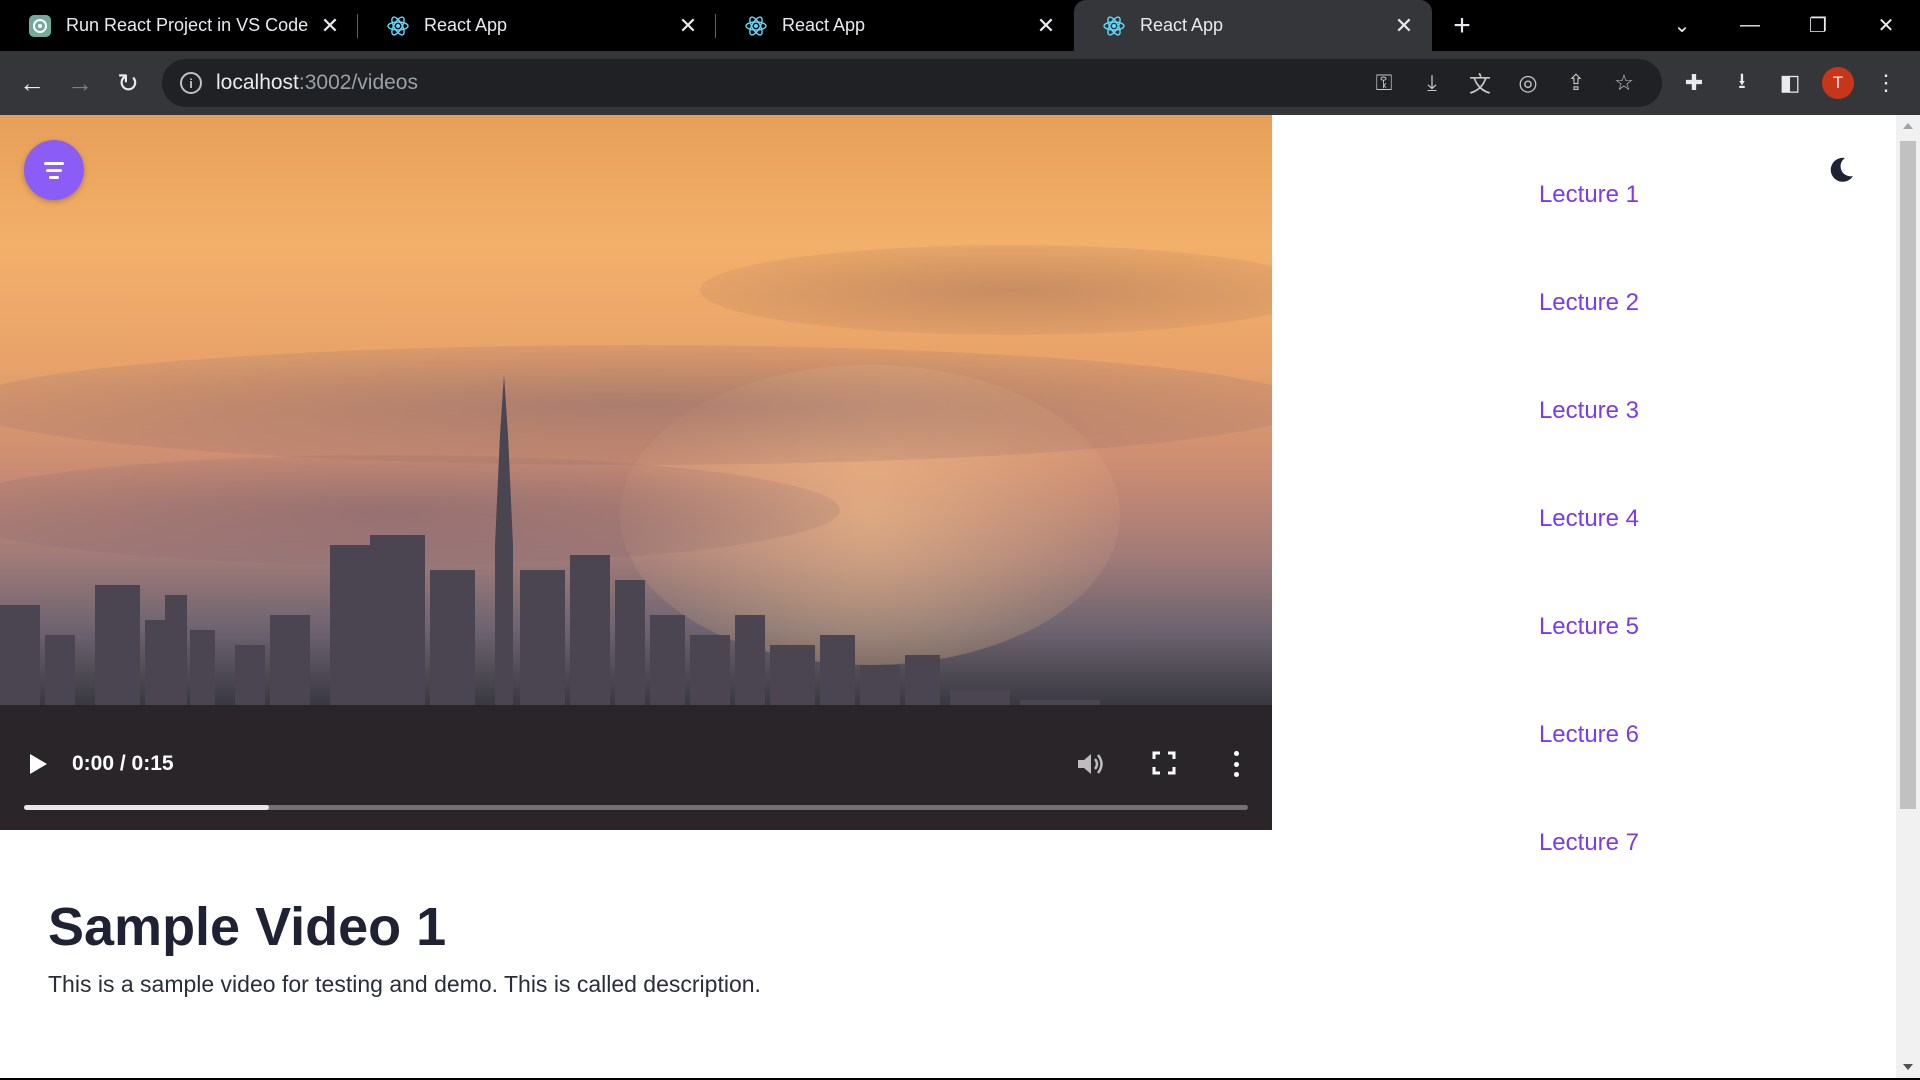  What do you see at coordinates (1908, 1067) in the screenshot?
I see `scroll-down-arrow` at bounding box center [1908, 1067].